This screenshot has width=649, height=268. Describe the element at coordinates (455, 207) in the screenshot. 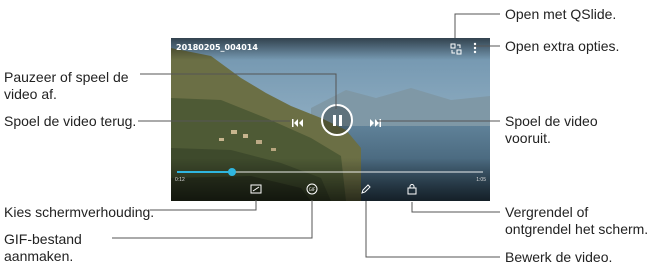

I see `leader-lock` at that location.